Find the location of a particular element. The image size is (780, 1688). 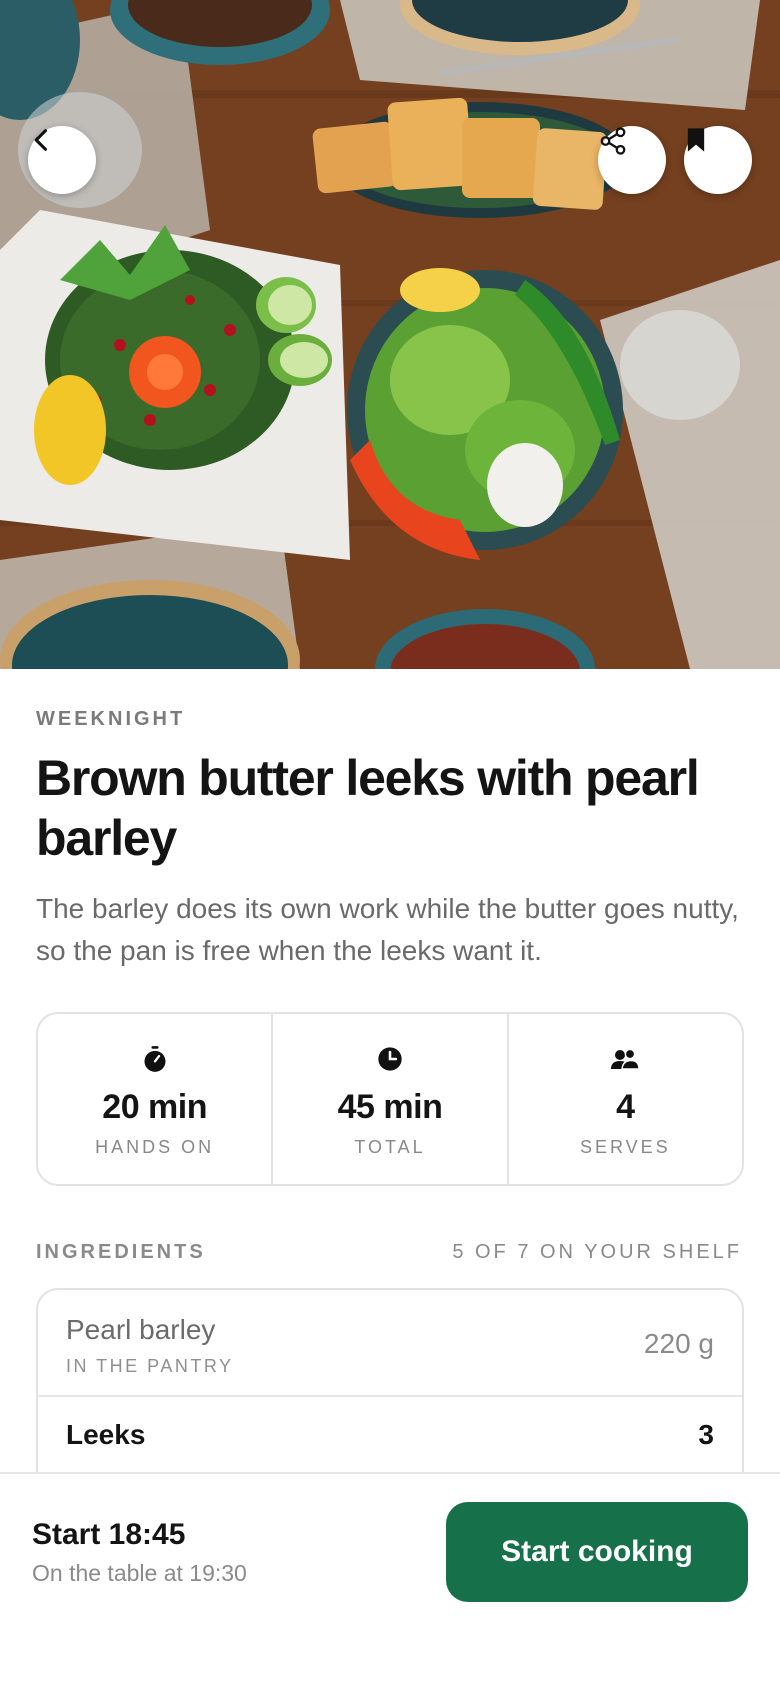

bookmark-button is located at coordinates (718, 160).